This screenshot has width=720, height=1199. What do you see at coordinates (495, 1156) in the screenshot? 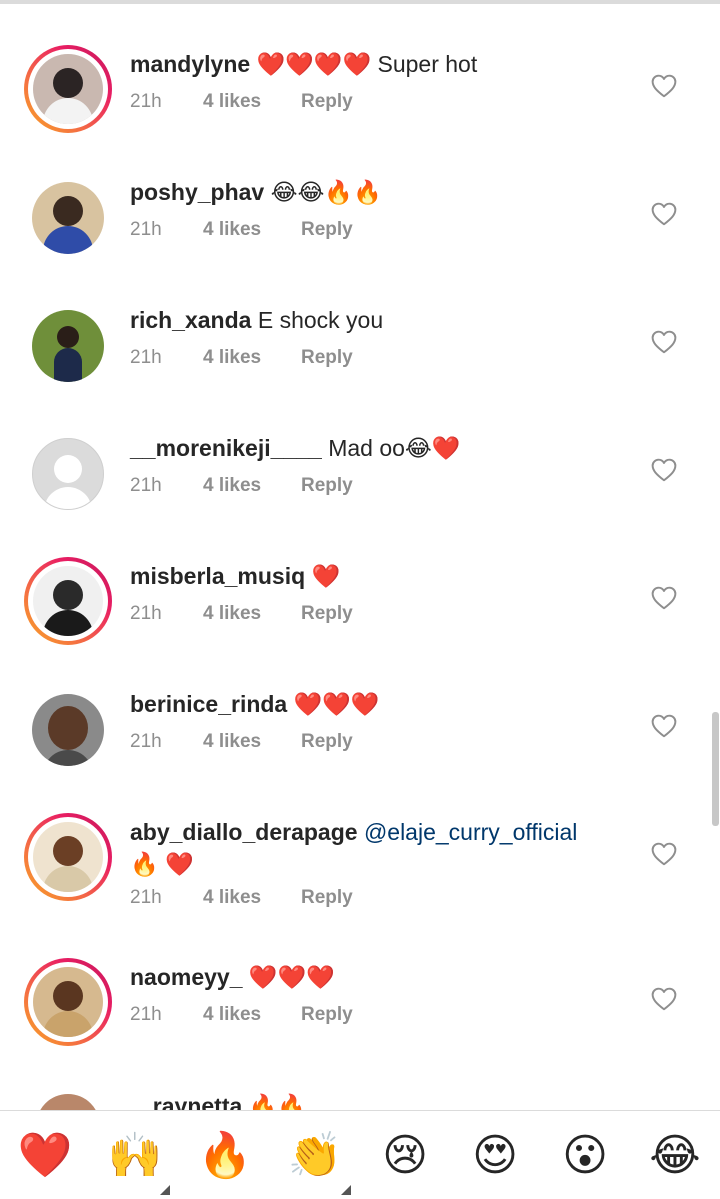
I see `reaction-heart-eyes: 😍` at bounding box center [495, 1156].